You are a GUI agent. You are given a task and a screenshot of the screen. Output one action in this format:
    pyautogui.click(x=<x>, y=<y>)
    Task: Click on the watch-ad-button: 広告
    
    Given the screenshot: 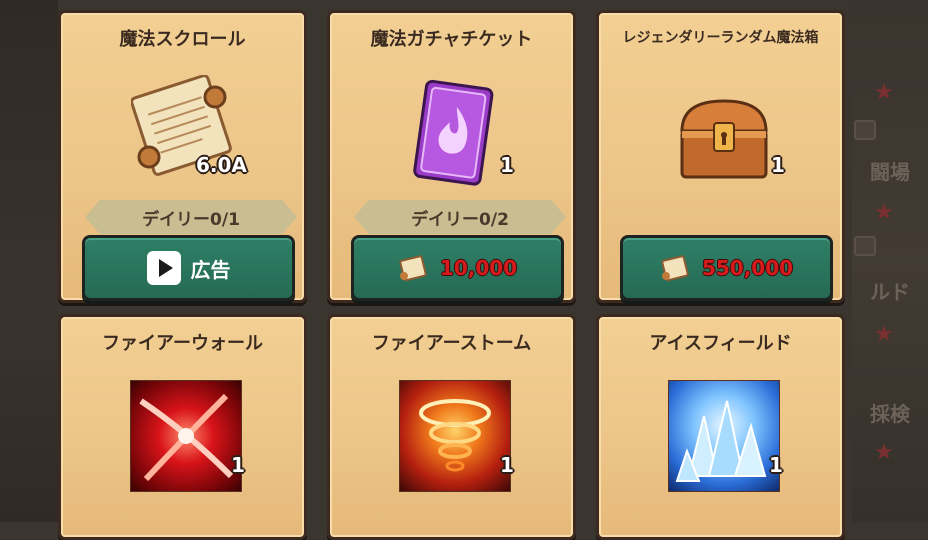 What is the action you would take?
    pyautogui.click(x=188, y=268)
    